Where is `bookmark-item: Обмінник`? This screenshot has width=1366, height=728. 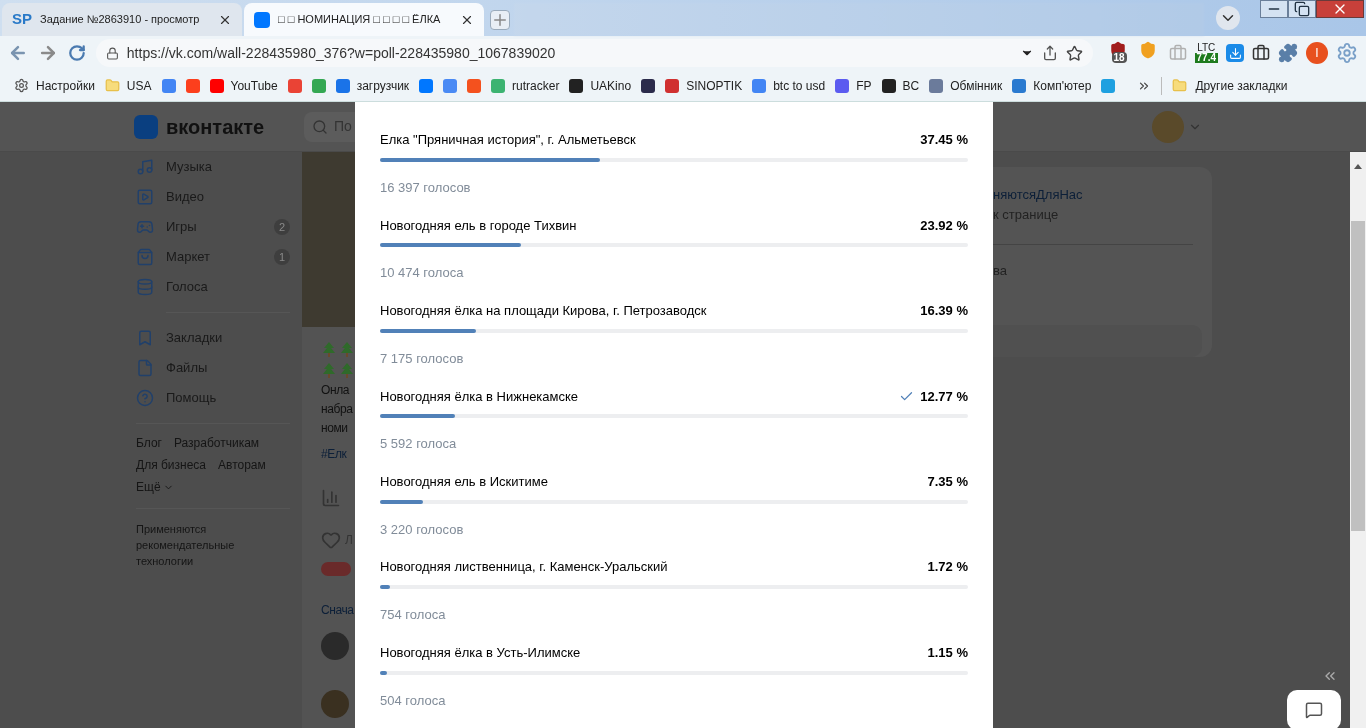
bookmark-item: Обмінник is located at coordinates (966, 85).